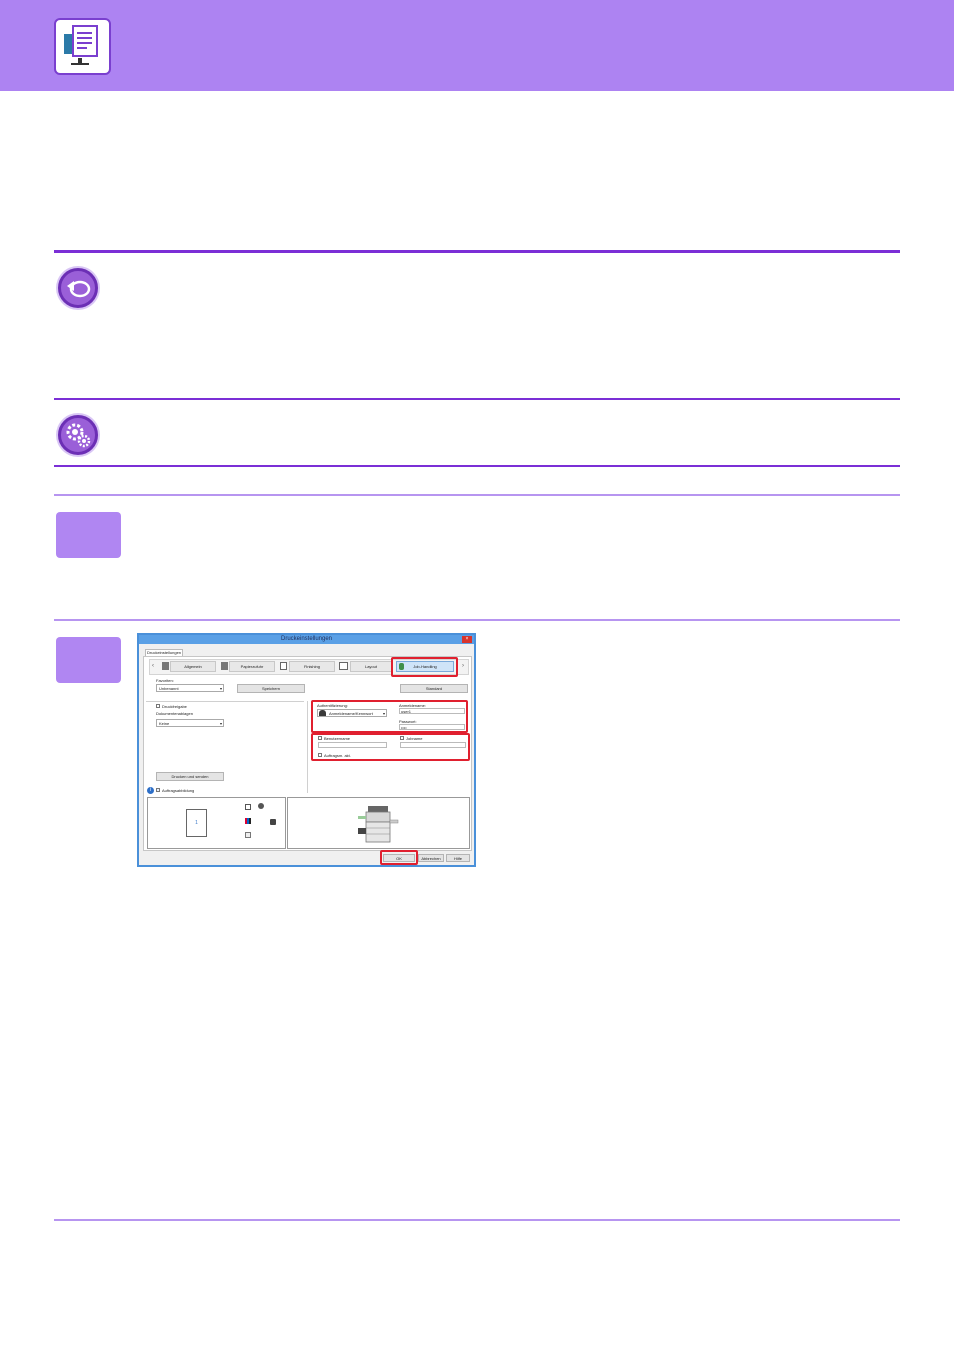 The height and width of the screenshot is (1350, 954). What do you see at coordinates (248, 835) in the screenshot?
I see `document-icon` at bounding box center [248, 835].